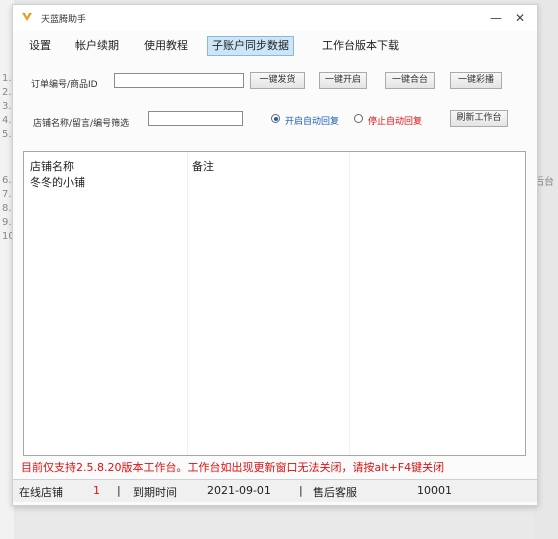  Describe the element at coordinates (81, 124) in the screenshot. I see `shop-filter-label: 店铺名称/留言/编号筛选` at that location.